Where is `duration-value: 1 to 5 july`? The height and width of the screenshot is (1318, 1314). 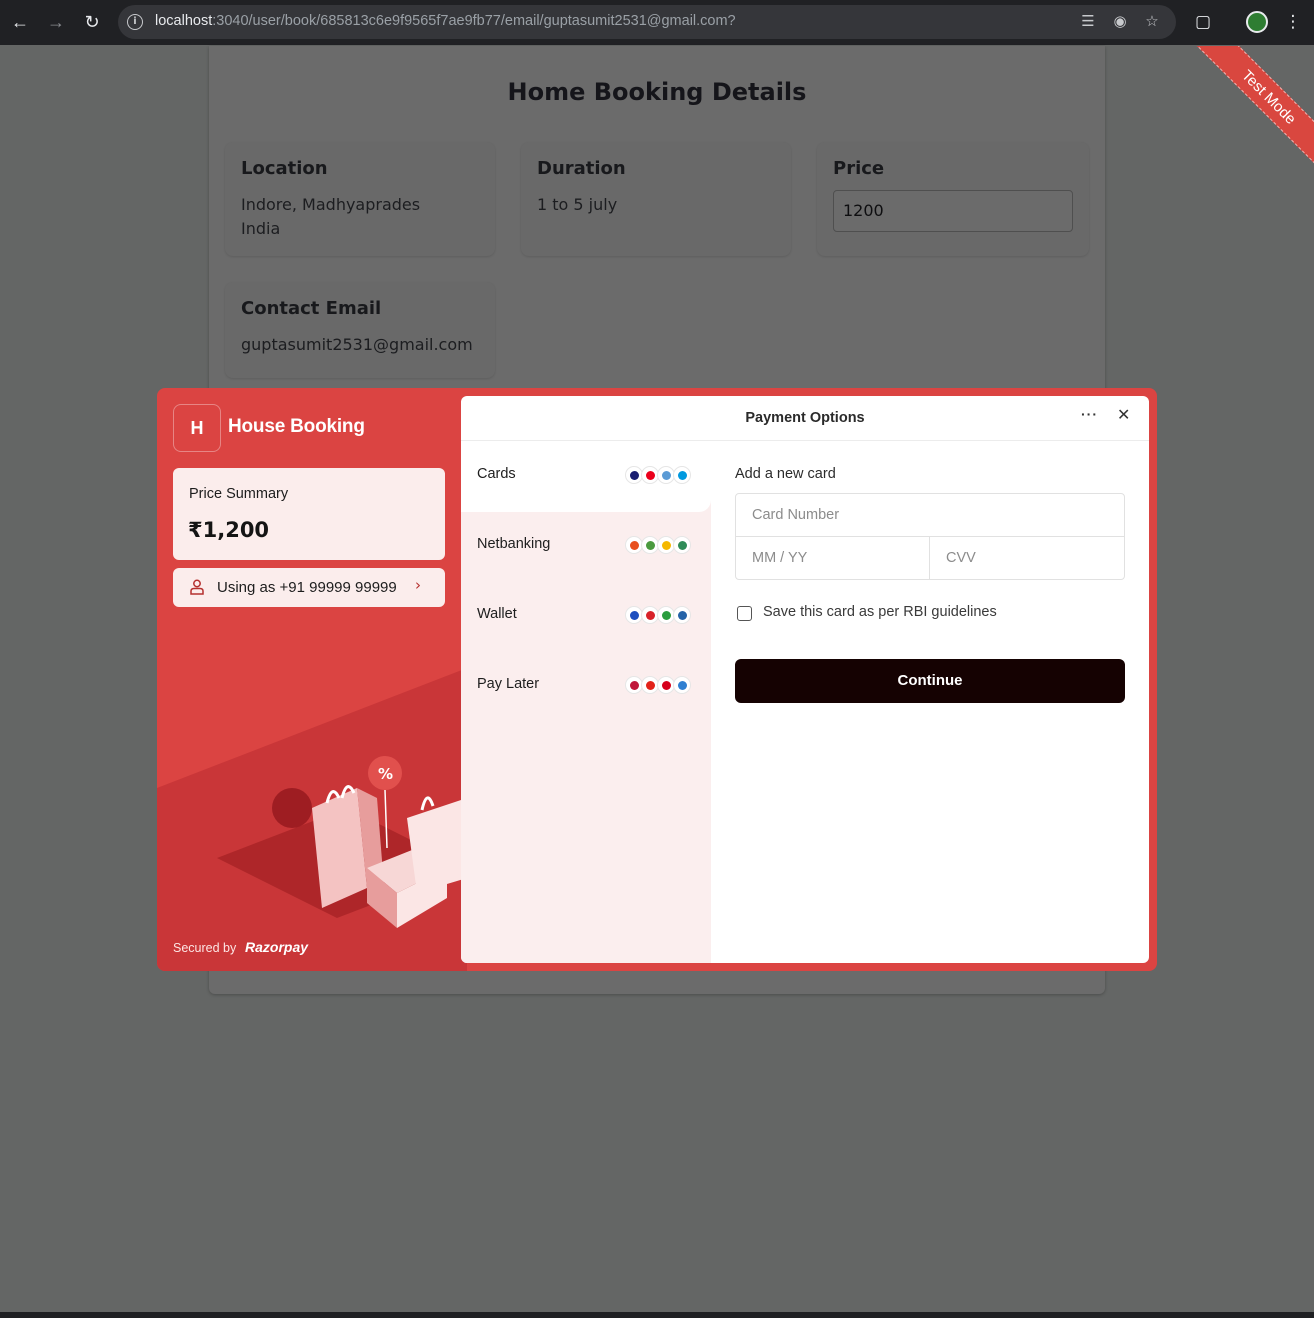
duration-value: 1 to 5 july is located at coordinates (577, 204).